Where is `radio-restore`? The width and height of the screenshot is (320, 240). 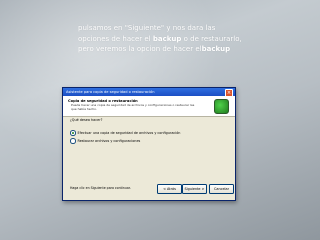 radio-restore is located at coordinates (73, 141).